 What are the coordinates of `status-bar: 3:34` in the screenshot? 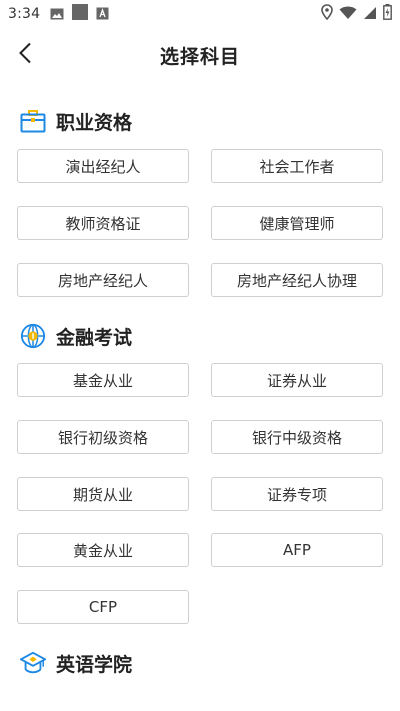 It's located at (200, 14).